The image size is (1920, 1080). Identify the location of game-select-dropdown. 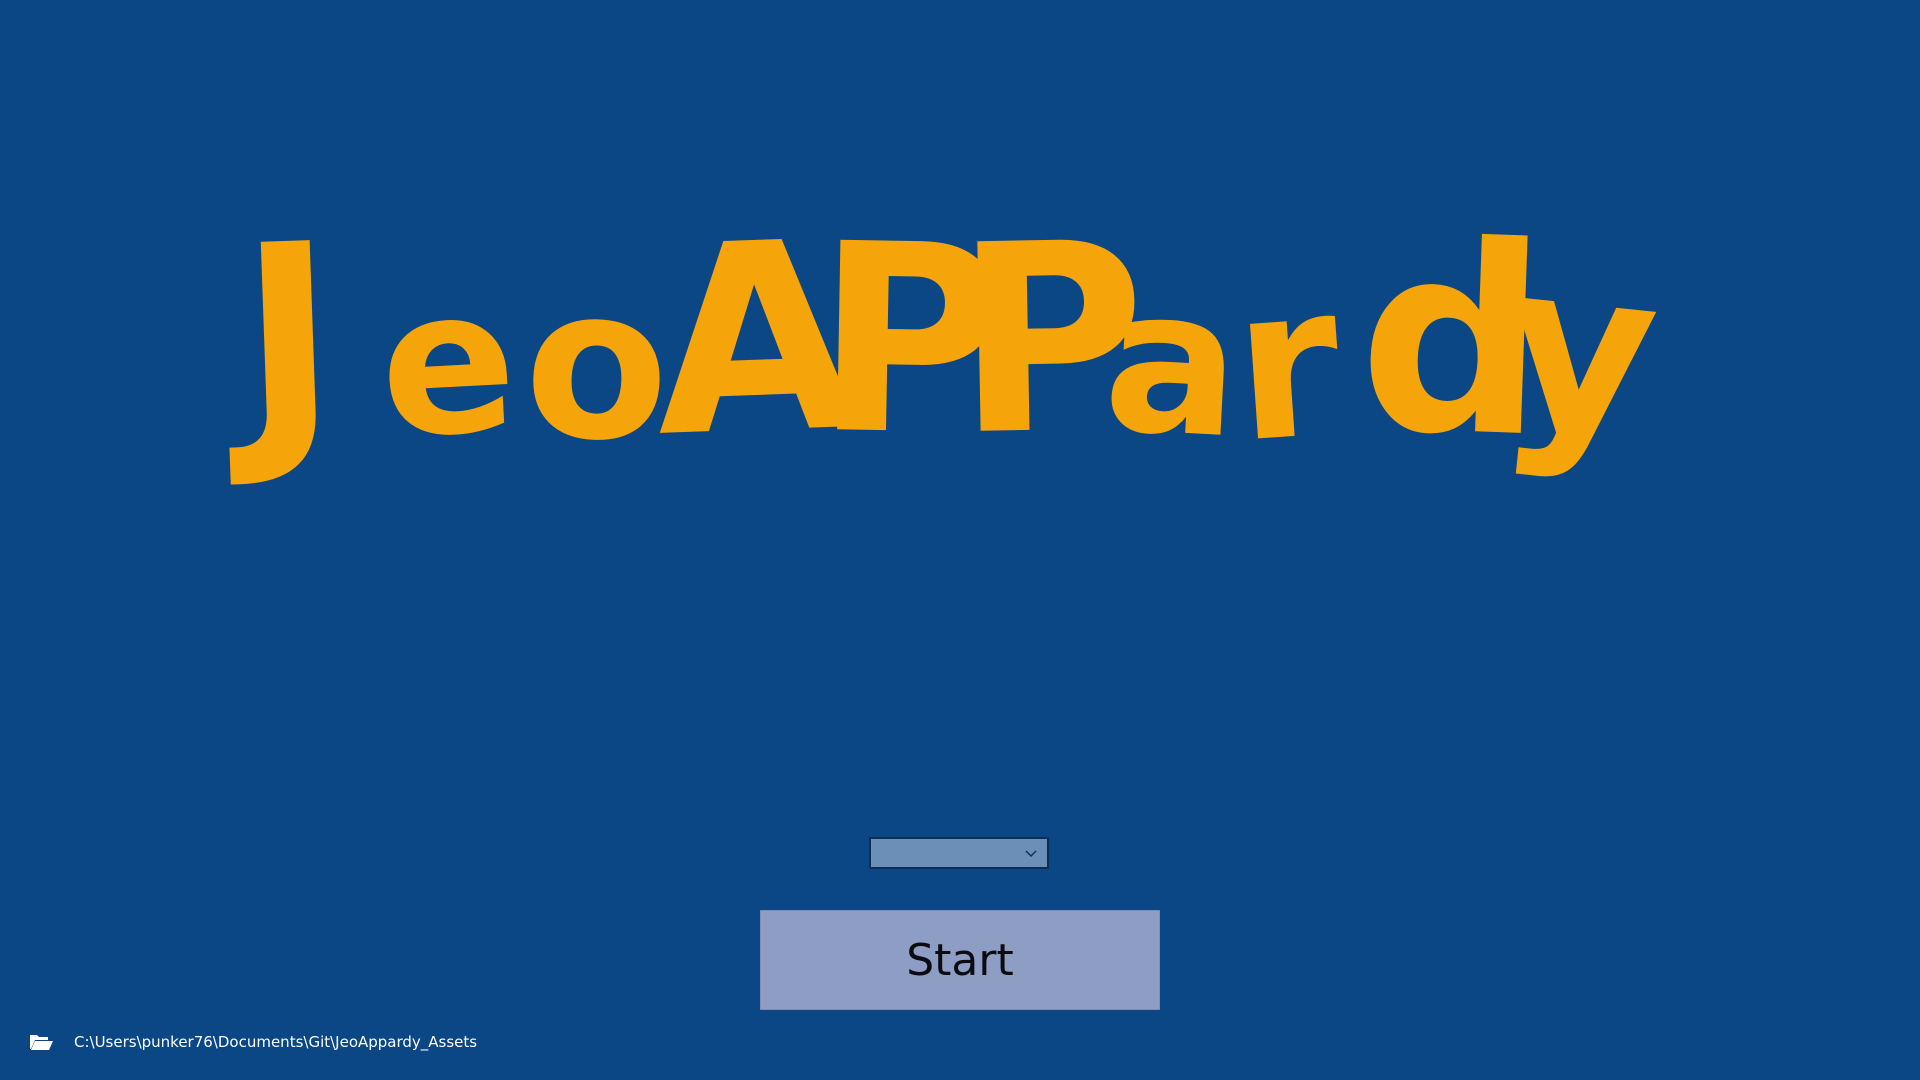
(959, 853).